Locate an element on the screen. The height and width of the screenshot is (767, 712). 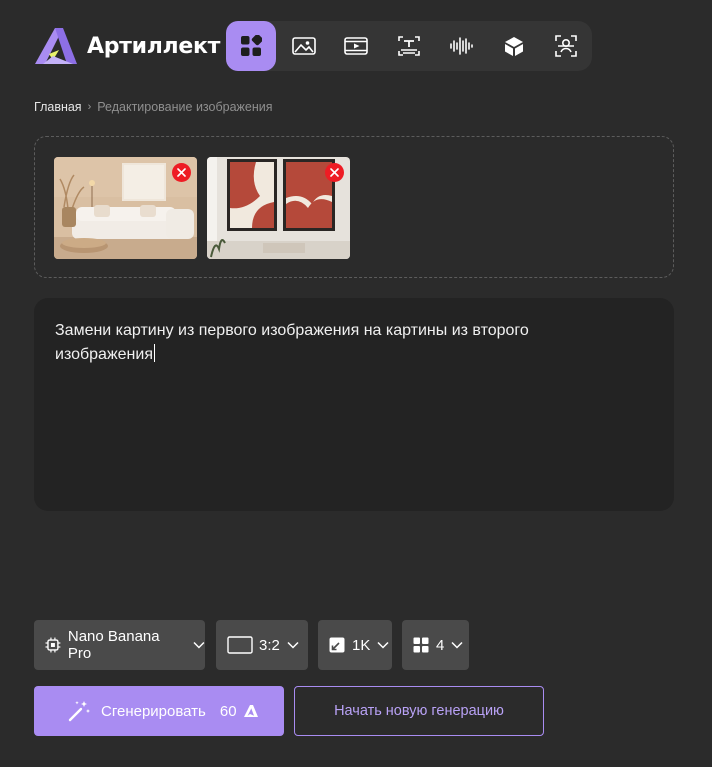
generate-button-label: Сгенерировать is located at coordinates (153, 711).